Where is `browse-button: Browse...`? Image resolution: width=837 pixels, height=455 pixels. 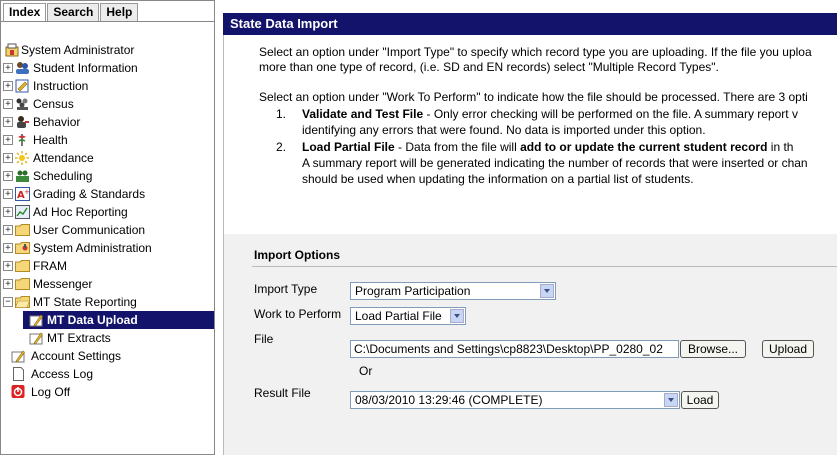 browse-button: Browse... is located at coordinates (713, 349).